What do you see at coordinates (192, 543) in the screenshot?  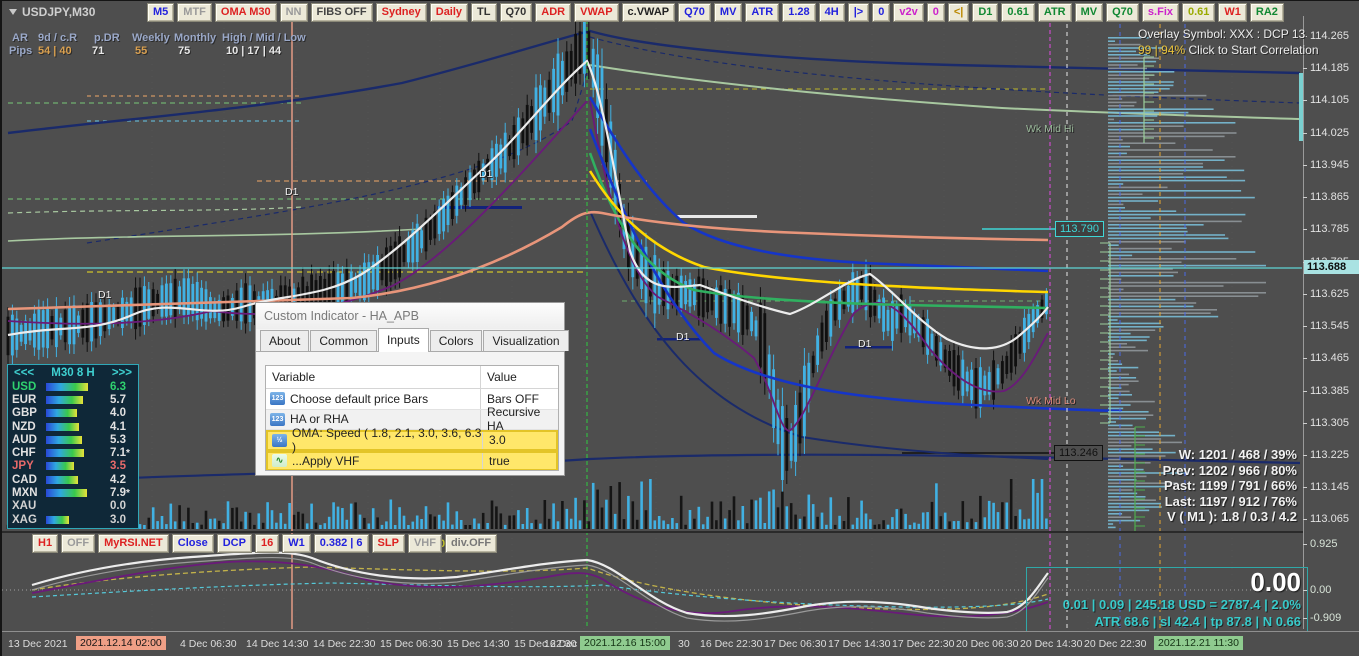 I see `sub-toolbar-button-close: Close` at bounding box center [192, 543].